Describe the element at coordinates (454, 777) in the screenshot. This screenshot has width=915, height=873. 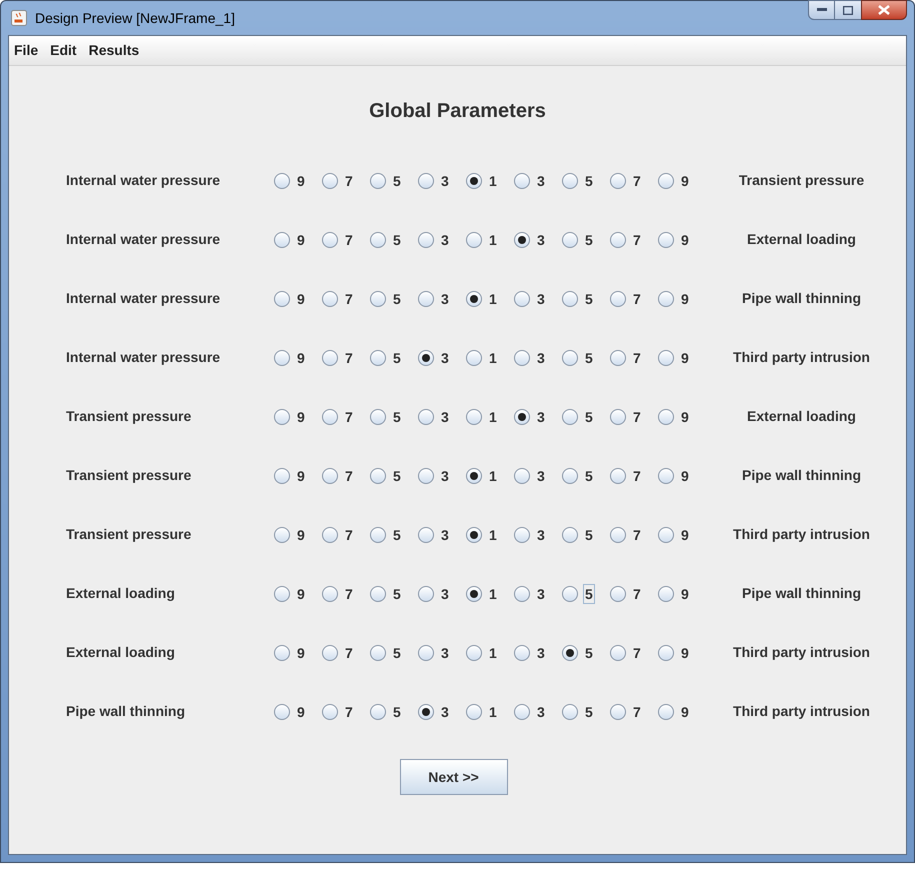
I see `next-button: Next >>` at that location.